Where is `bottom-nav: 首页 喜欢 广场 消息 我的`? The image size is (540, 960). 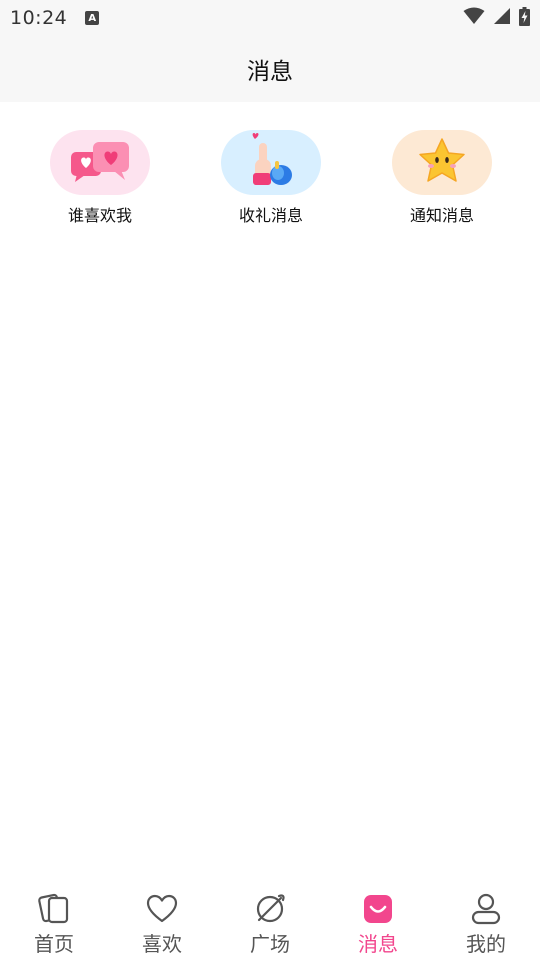
bottom-nav: 首页 喜欢 广场 消息 我的 is located at coordinates (270, 920).